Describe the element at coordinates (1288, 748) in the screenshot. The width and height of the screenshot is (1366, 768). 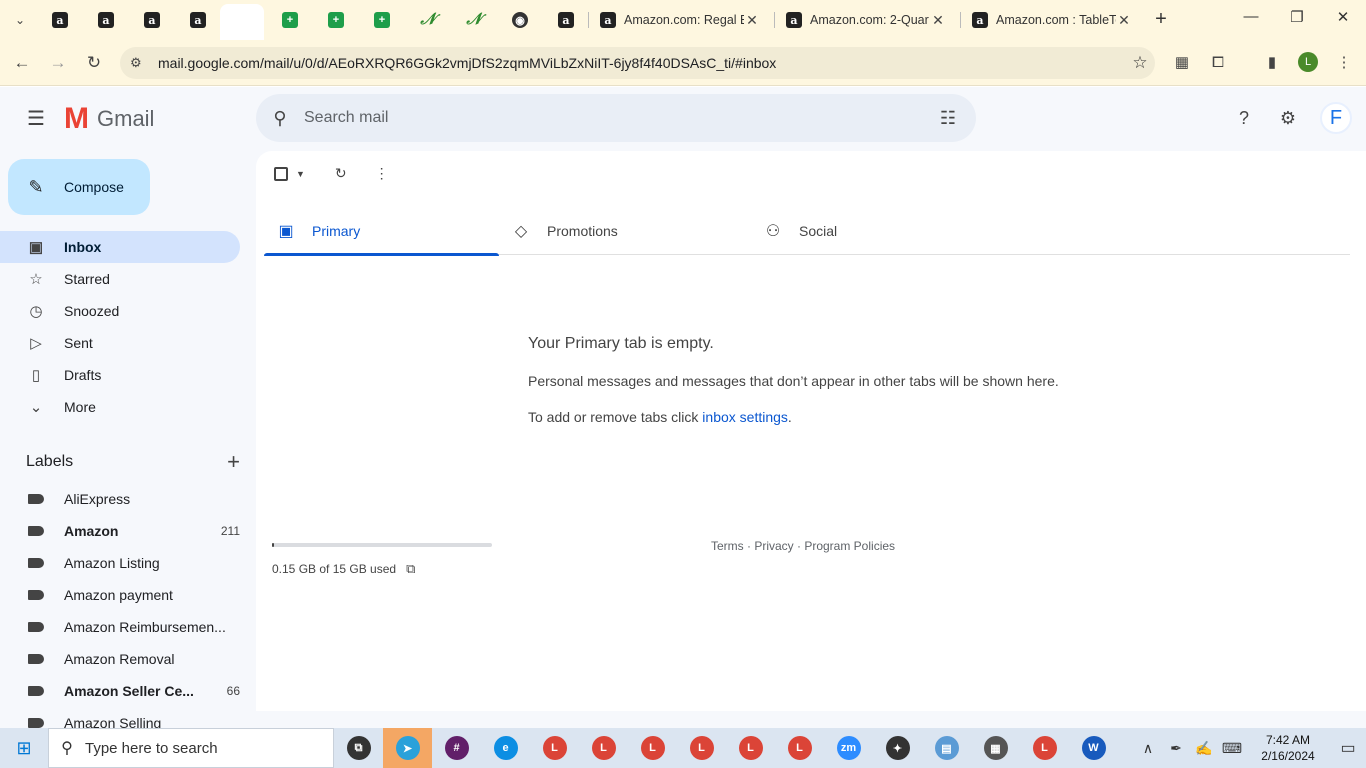
I see `system-clock: 7:42 AM 2/16/2024` at that location.